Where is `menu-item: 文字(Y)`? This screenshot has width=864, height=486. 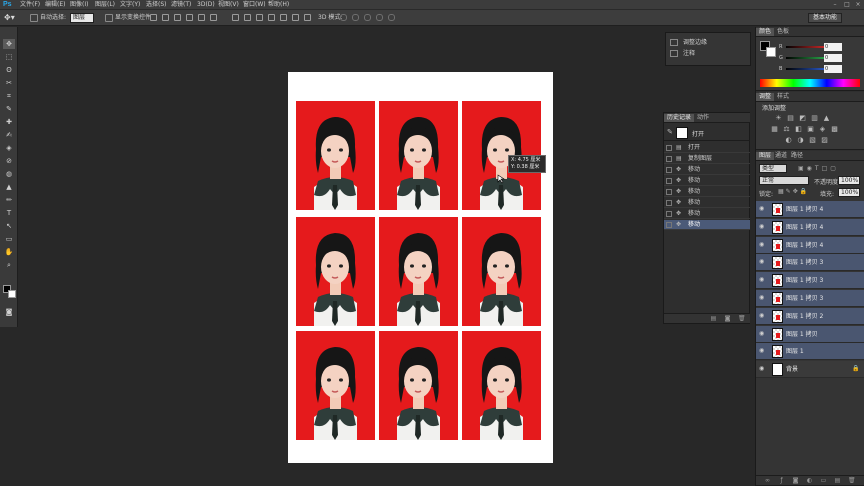
menu-item: 文字(Y) is located at coordinates (130, 5).